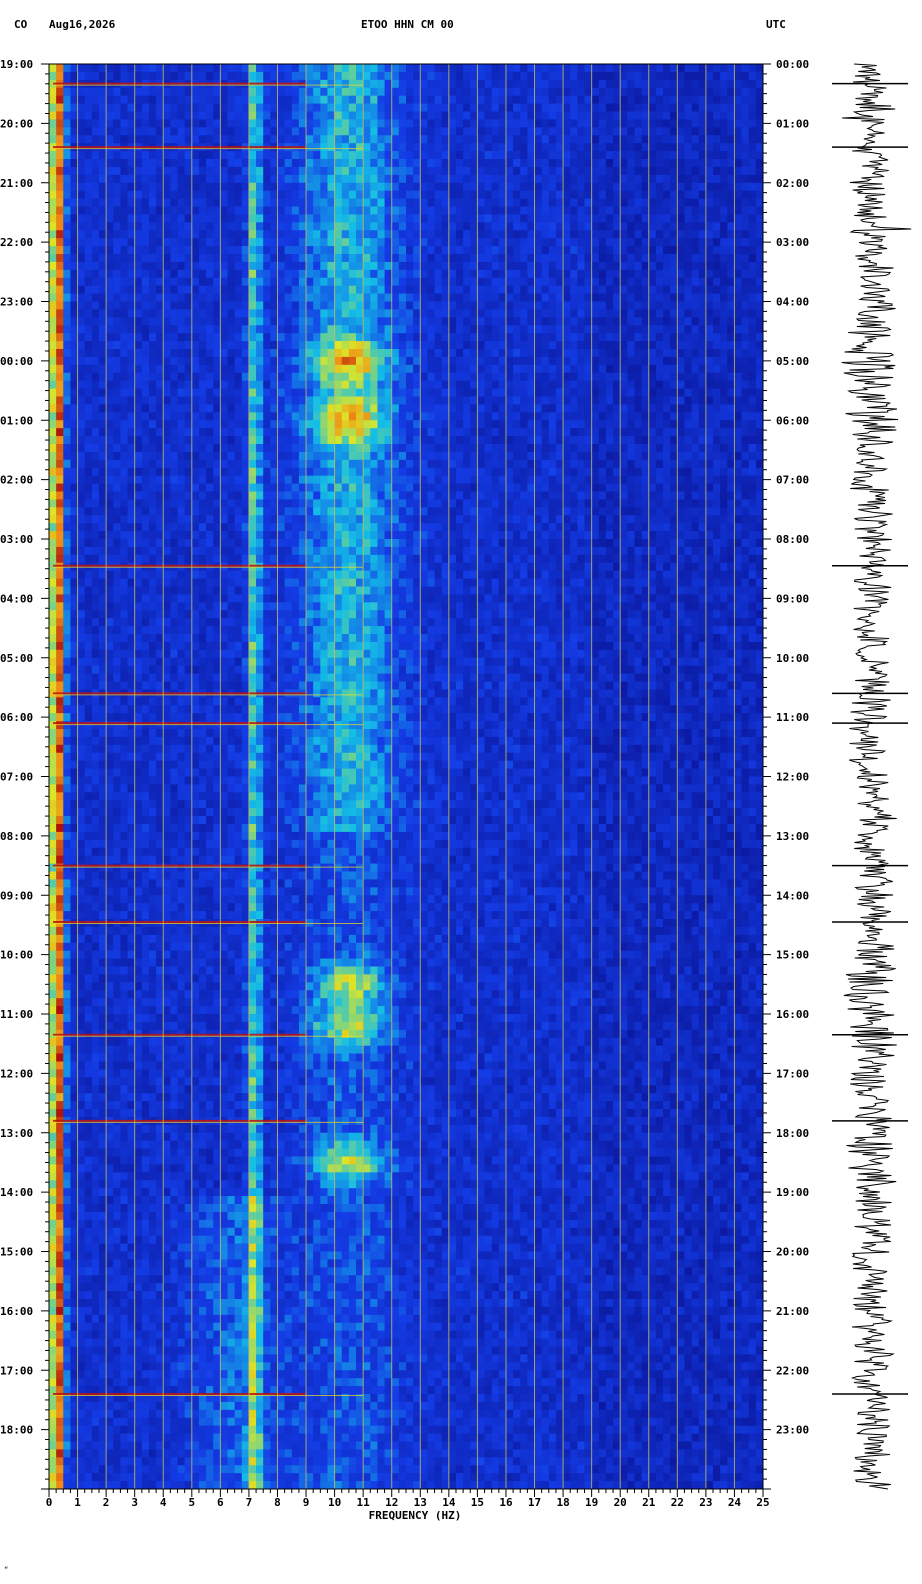  I want to click on right-tick-label: 16:00, so click(792, 1014).